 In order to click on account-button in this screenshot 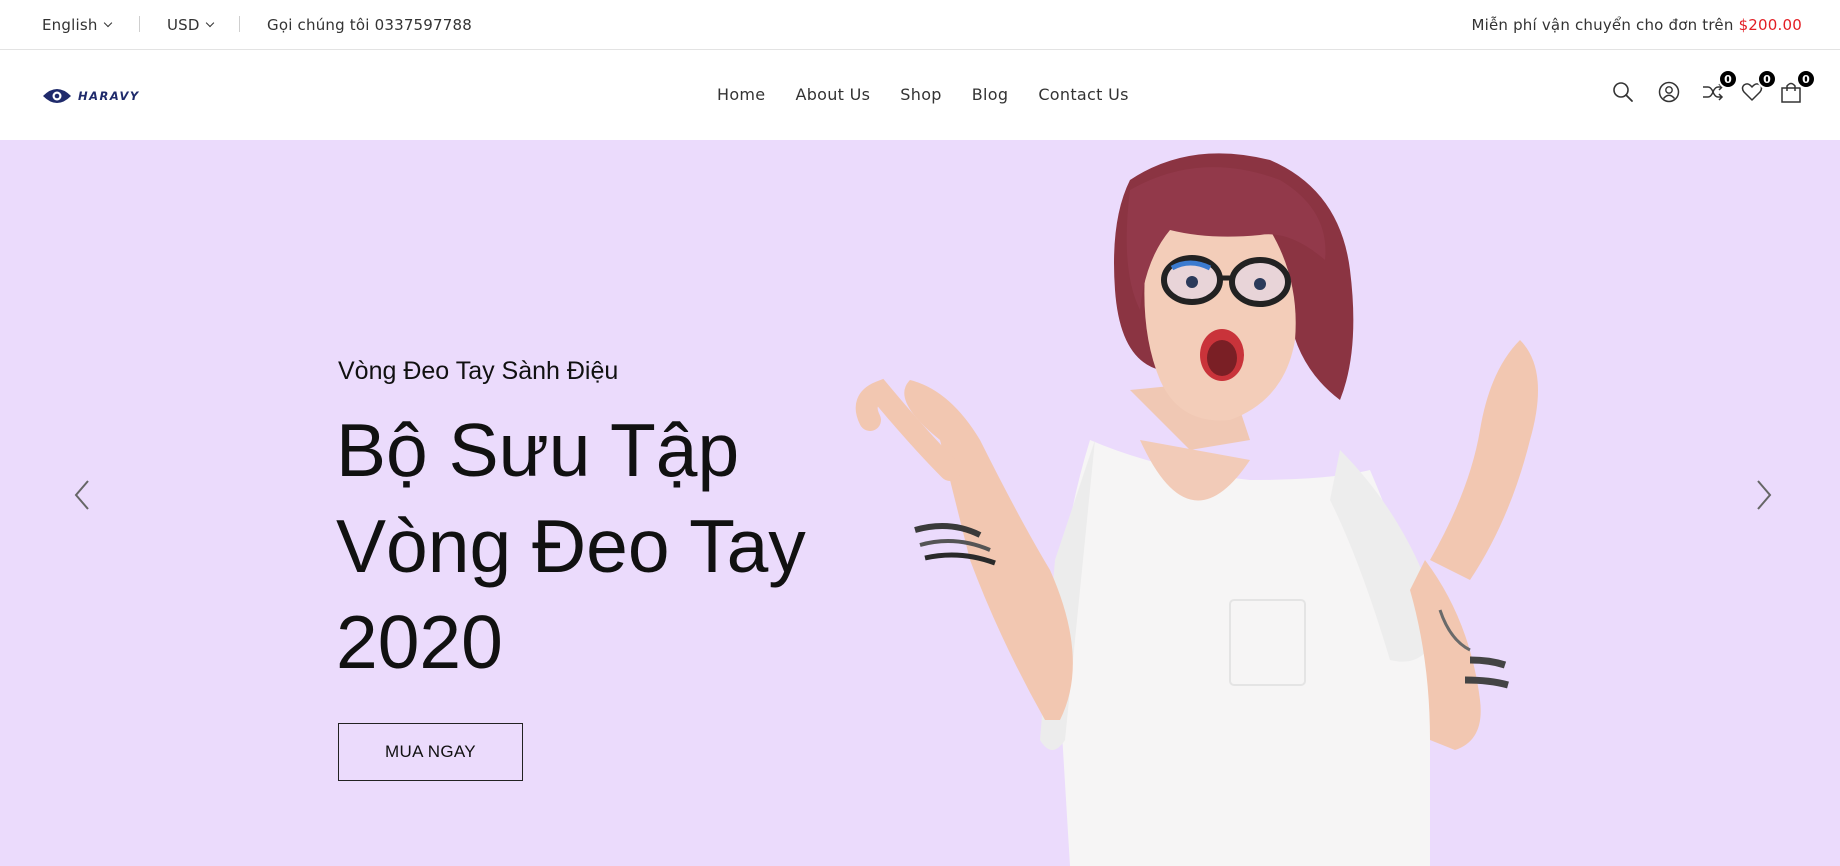, I will do `click(1669, 92)`.